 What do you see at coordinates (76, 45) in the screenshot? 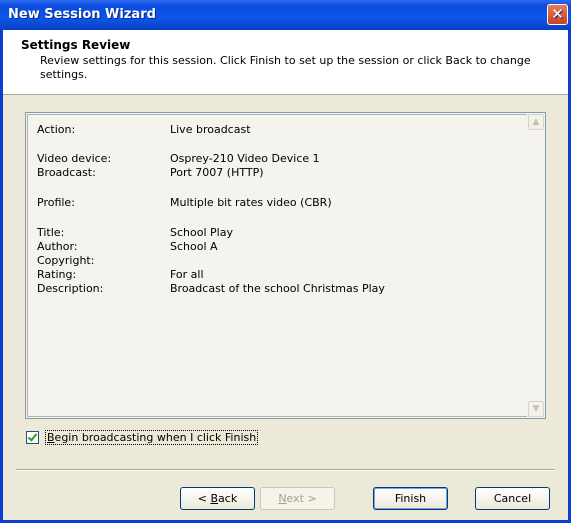
I see `page-title: Settings Review` at bounding box center [76, 45].